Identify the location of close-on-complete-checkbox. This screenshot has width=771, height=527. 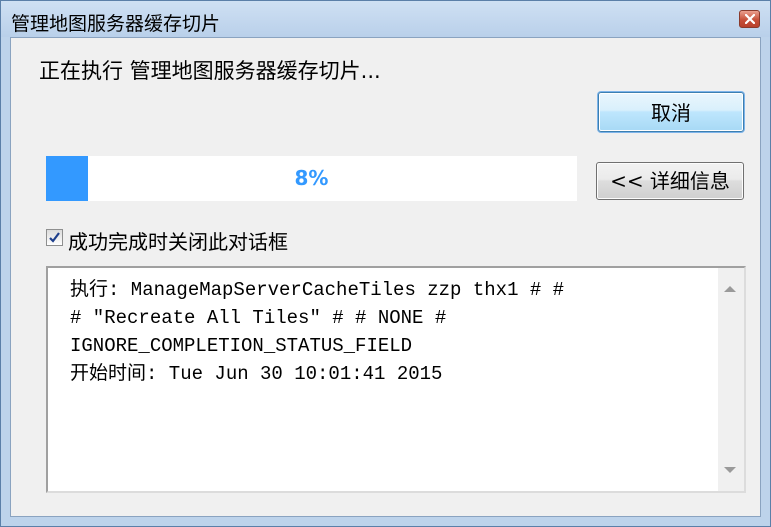
(54, 237).